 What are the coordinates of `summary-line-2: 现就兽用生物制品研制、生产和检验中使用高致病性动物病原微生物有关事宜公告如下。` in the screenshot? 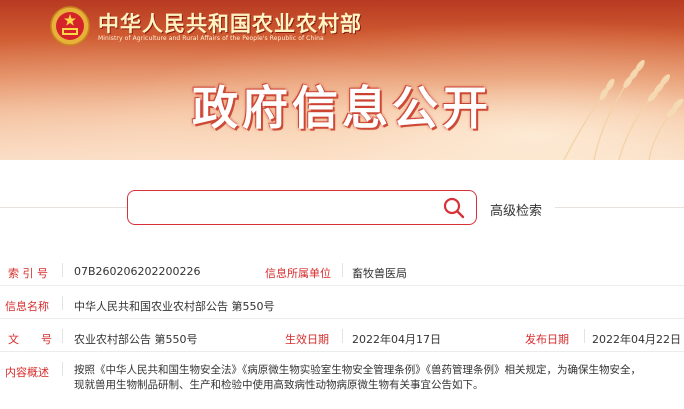 It's located at (279, 385).